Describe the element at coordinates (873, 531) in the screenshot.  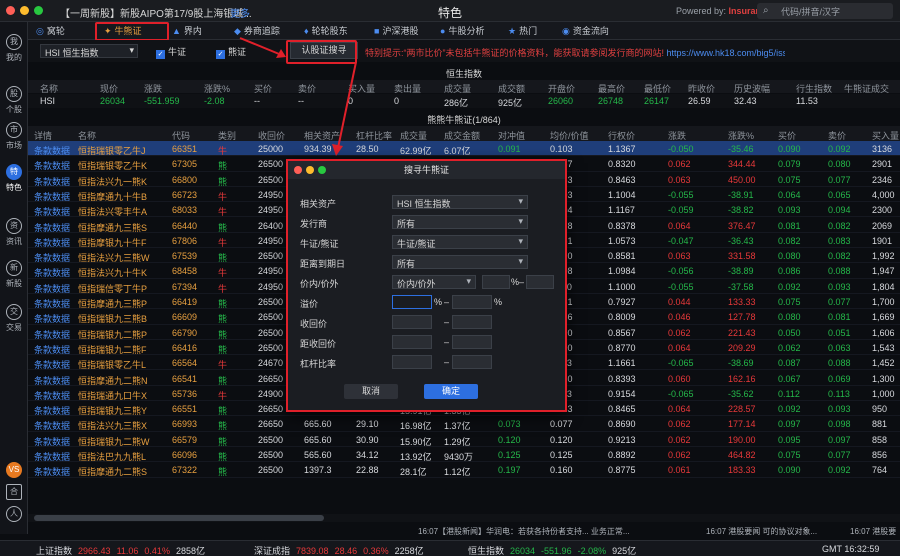
I see `news-right: 16:07 港股要` at that location.